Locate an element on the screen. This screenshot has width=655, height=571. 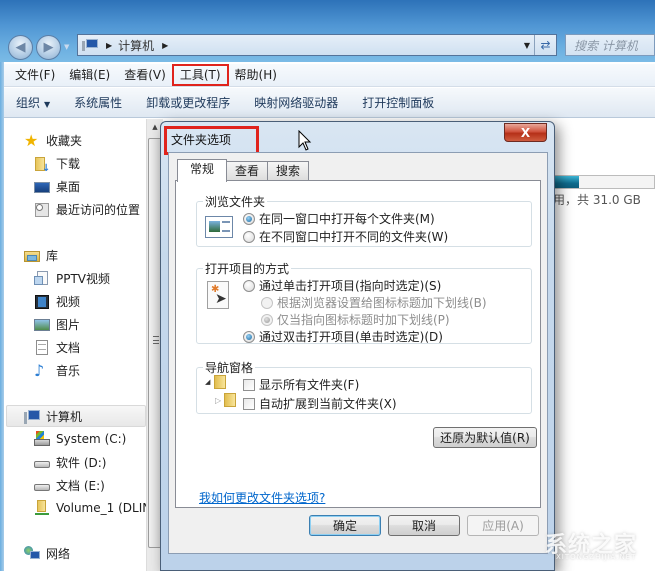
sidebar-item-label: 视频 is located at coordinates (68, 302).